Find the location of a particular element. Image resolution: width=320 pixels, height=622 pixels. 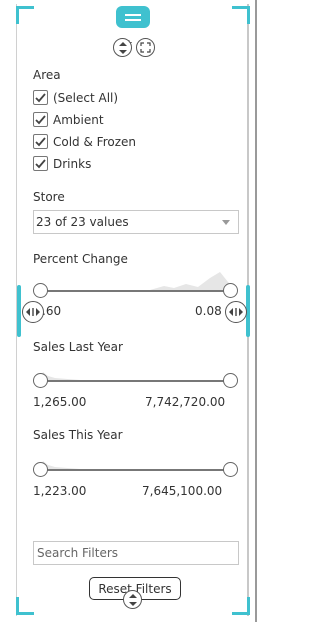

area-cold-frozen-row: Cold & Frozen is located at coordinates (84, 141).